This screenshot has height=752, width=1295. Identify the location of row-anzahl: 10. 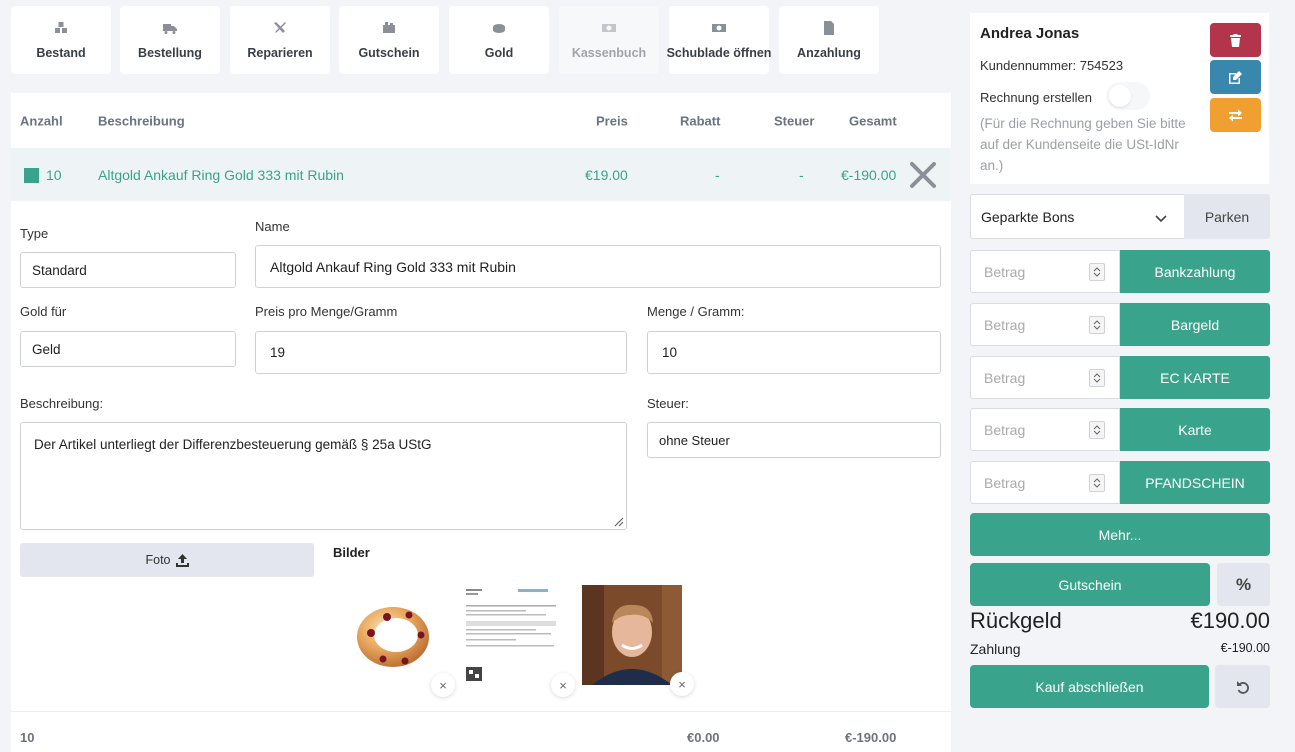
(54, 174).